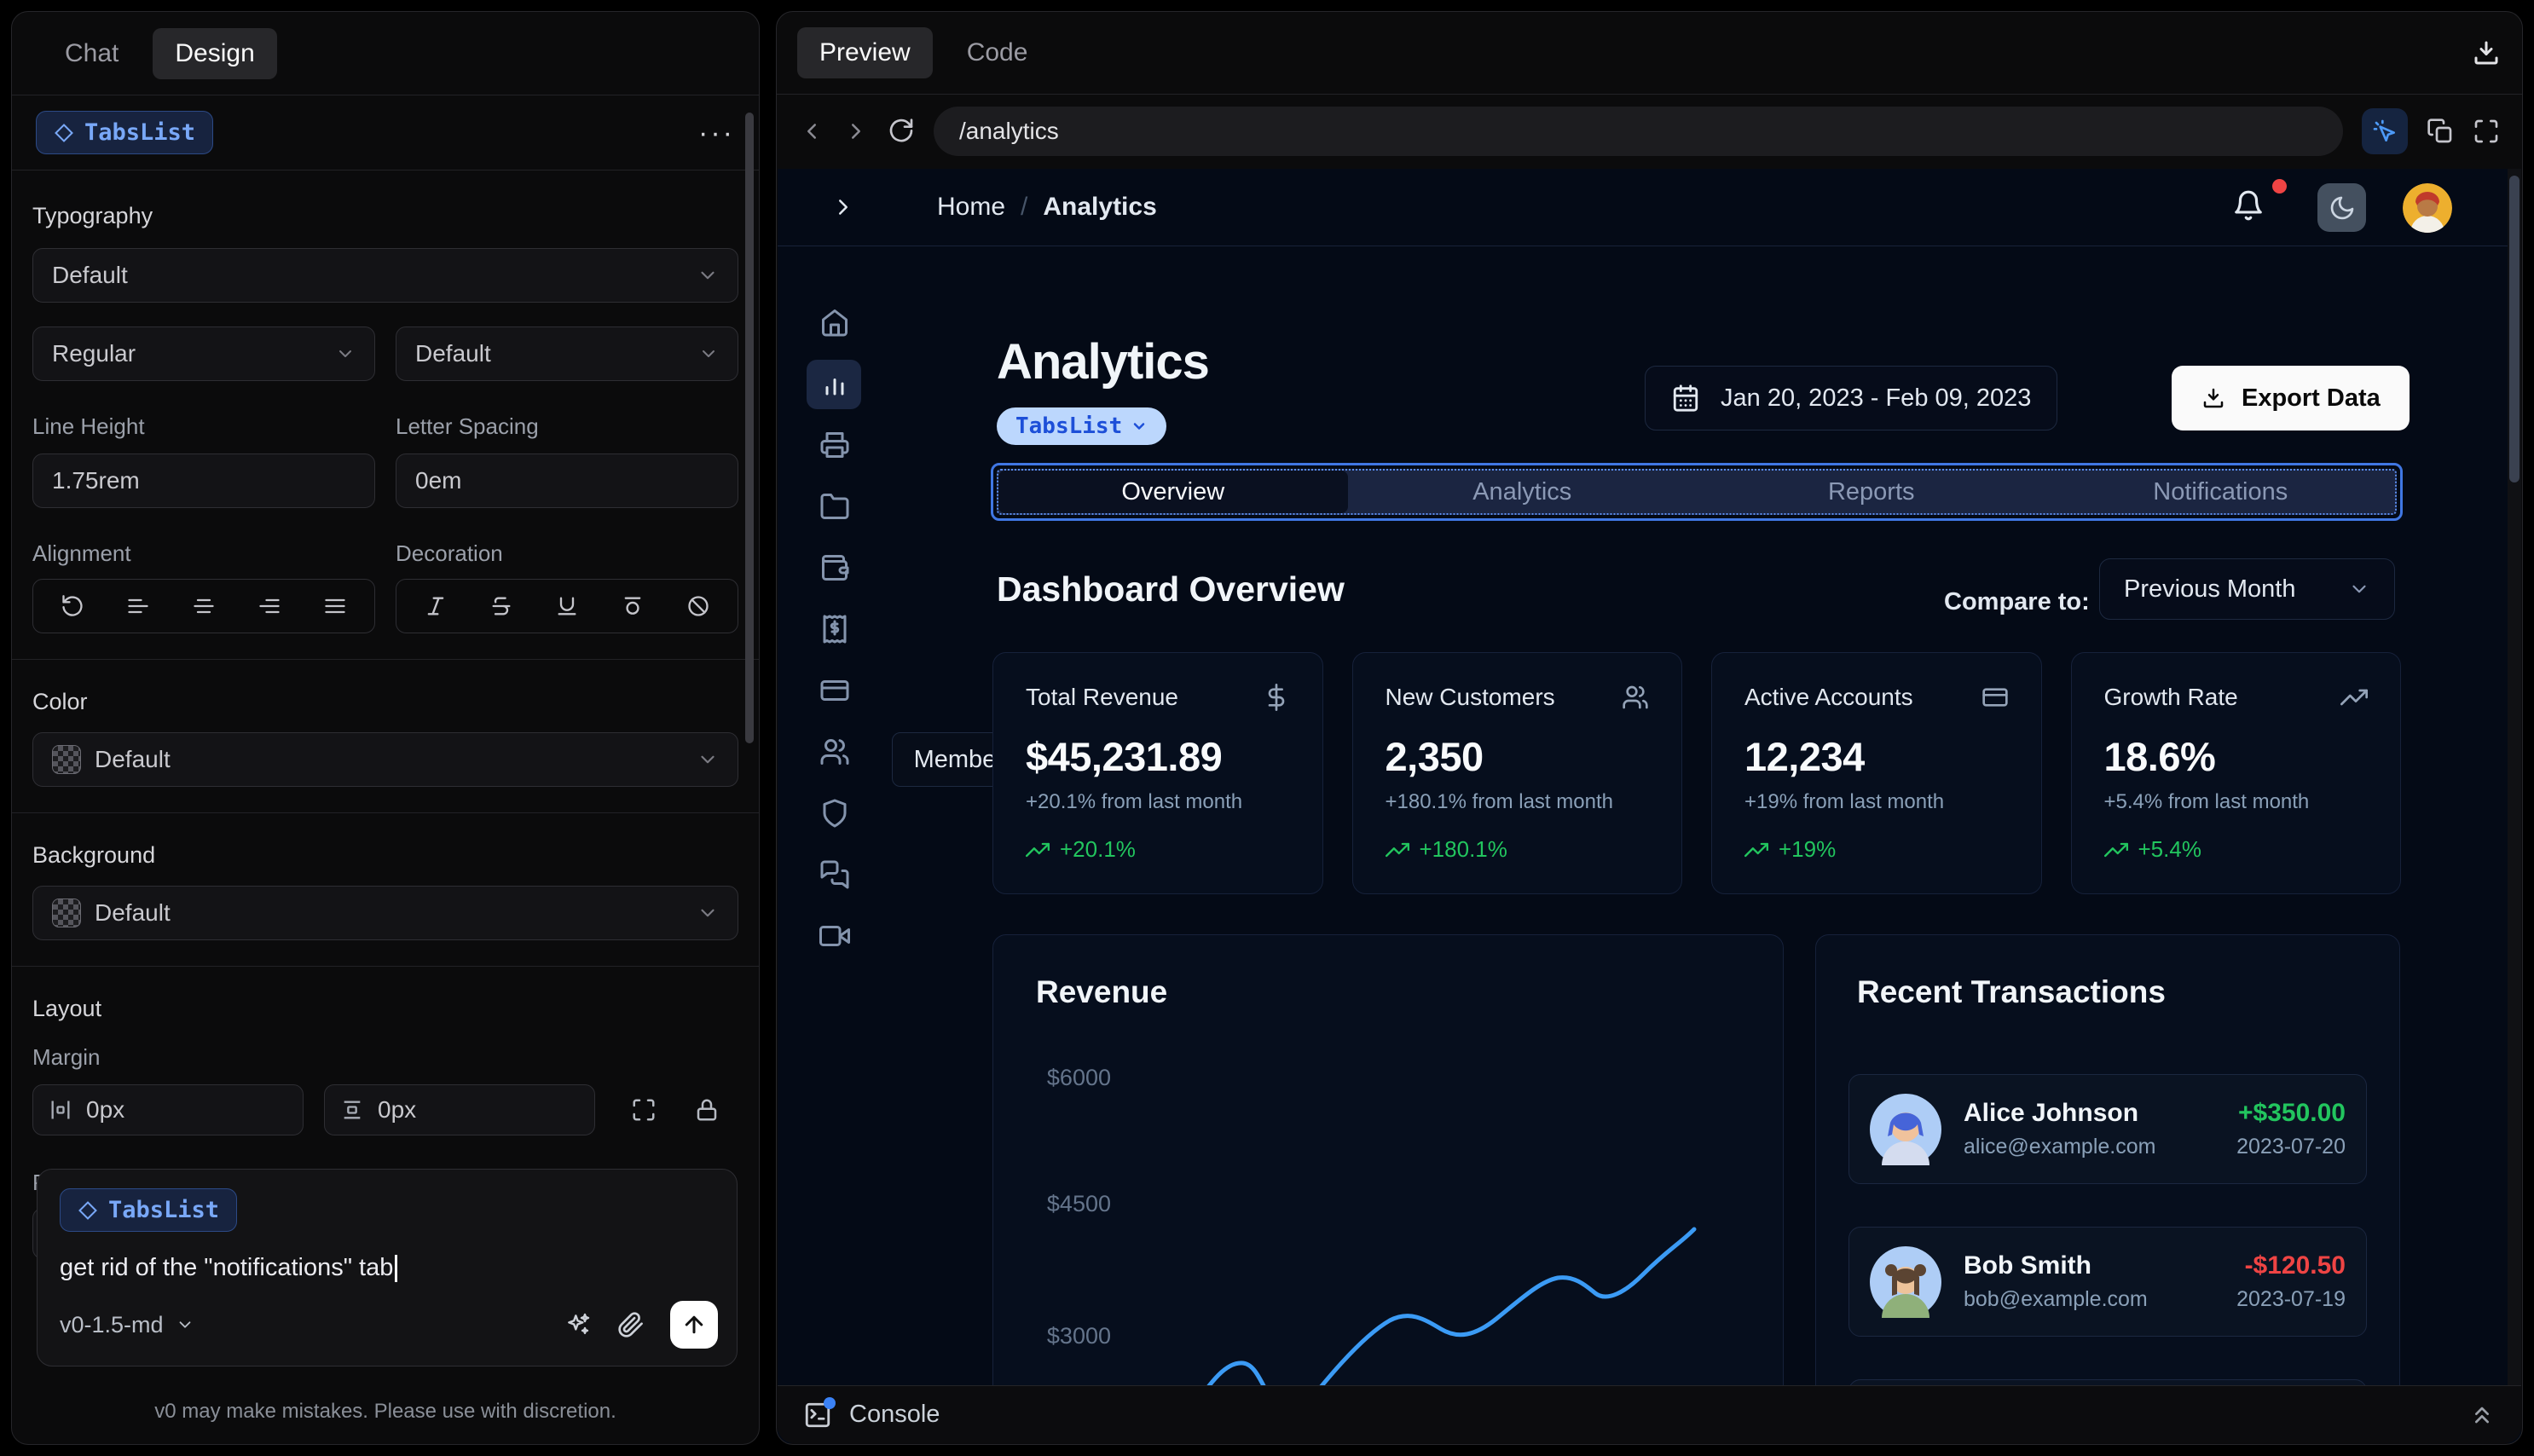 Image resolution: width=2534 pixels, height=1456 pixels. What do you see at coordinates (834, 813) in the screenshot?
I see `shield-icon` at bounding box center [834, 813].